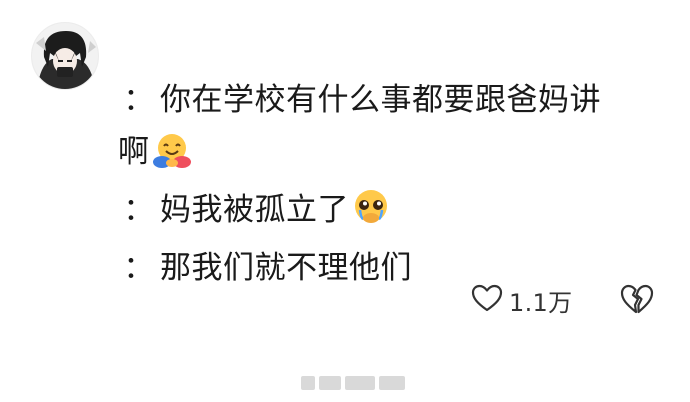 Image resolution: width=690 pixels, height=402 pixels. I want to click on broken-heart-icon, so click(637, 301).